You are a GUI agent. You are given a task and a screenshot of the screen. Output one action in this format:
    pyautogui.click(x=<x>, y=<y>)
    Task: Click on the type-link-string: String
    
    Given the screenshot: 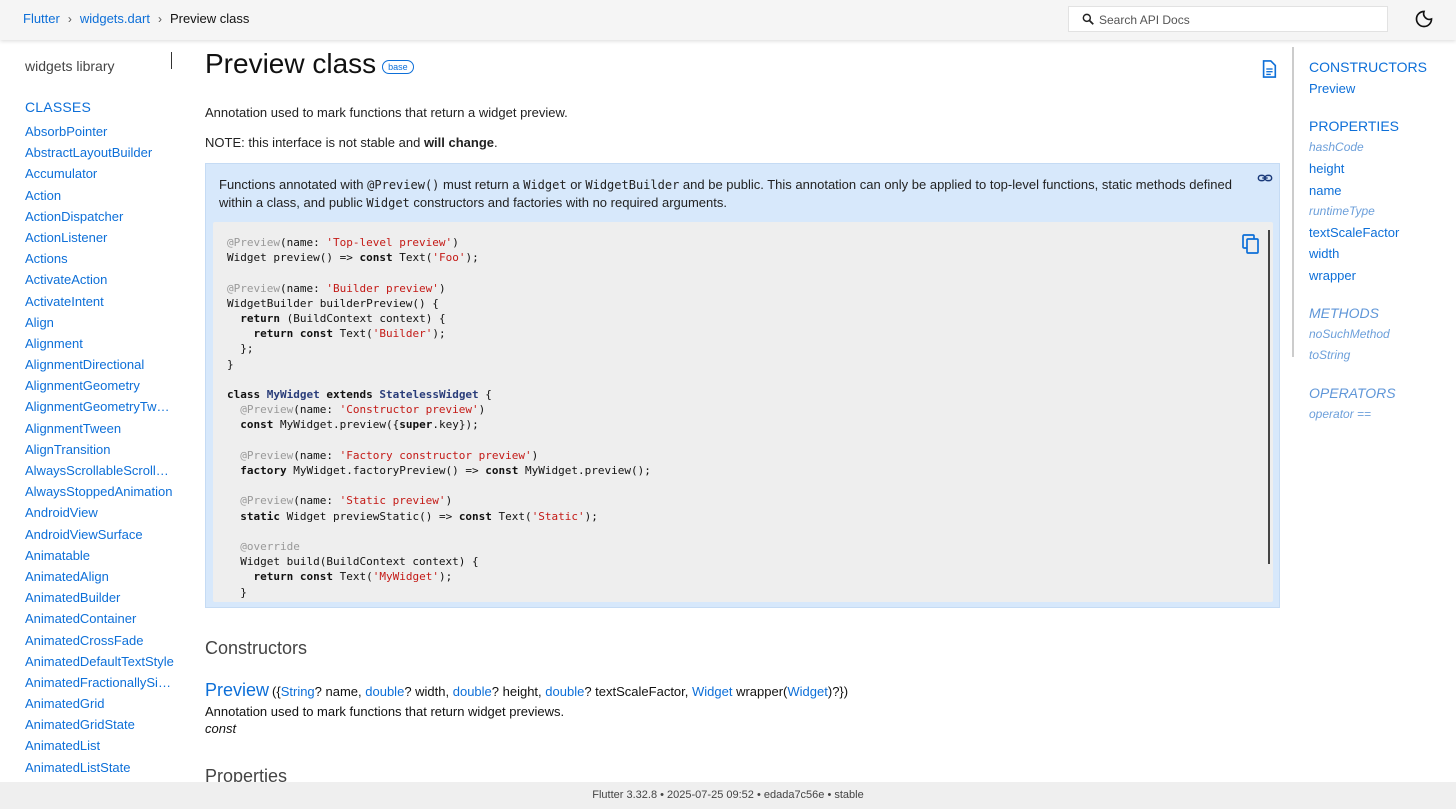 What is the action you would take?
    pyautogui.click(x=298, y=691)
    